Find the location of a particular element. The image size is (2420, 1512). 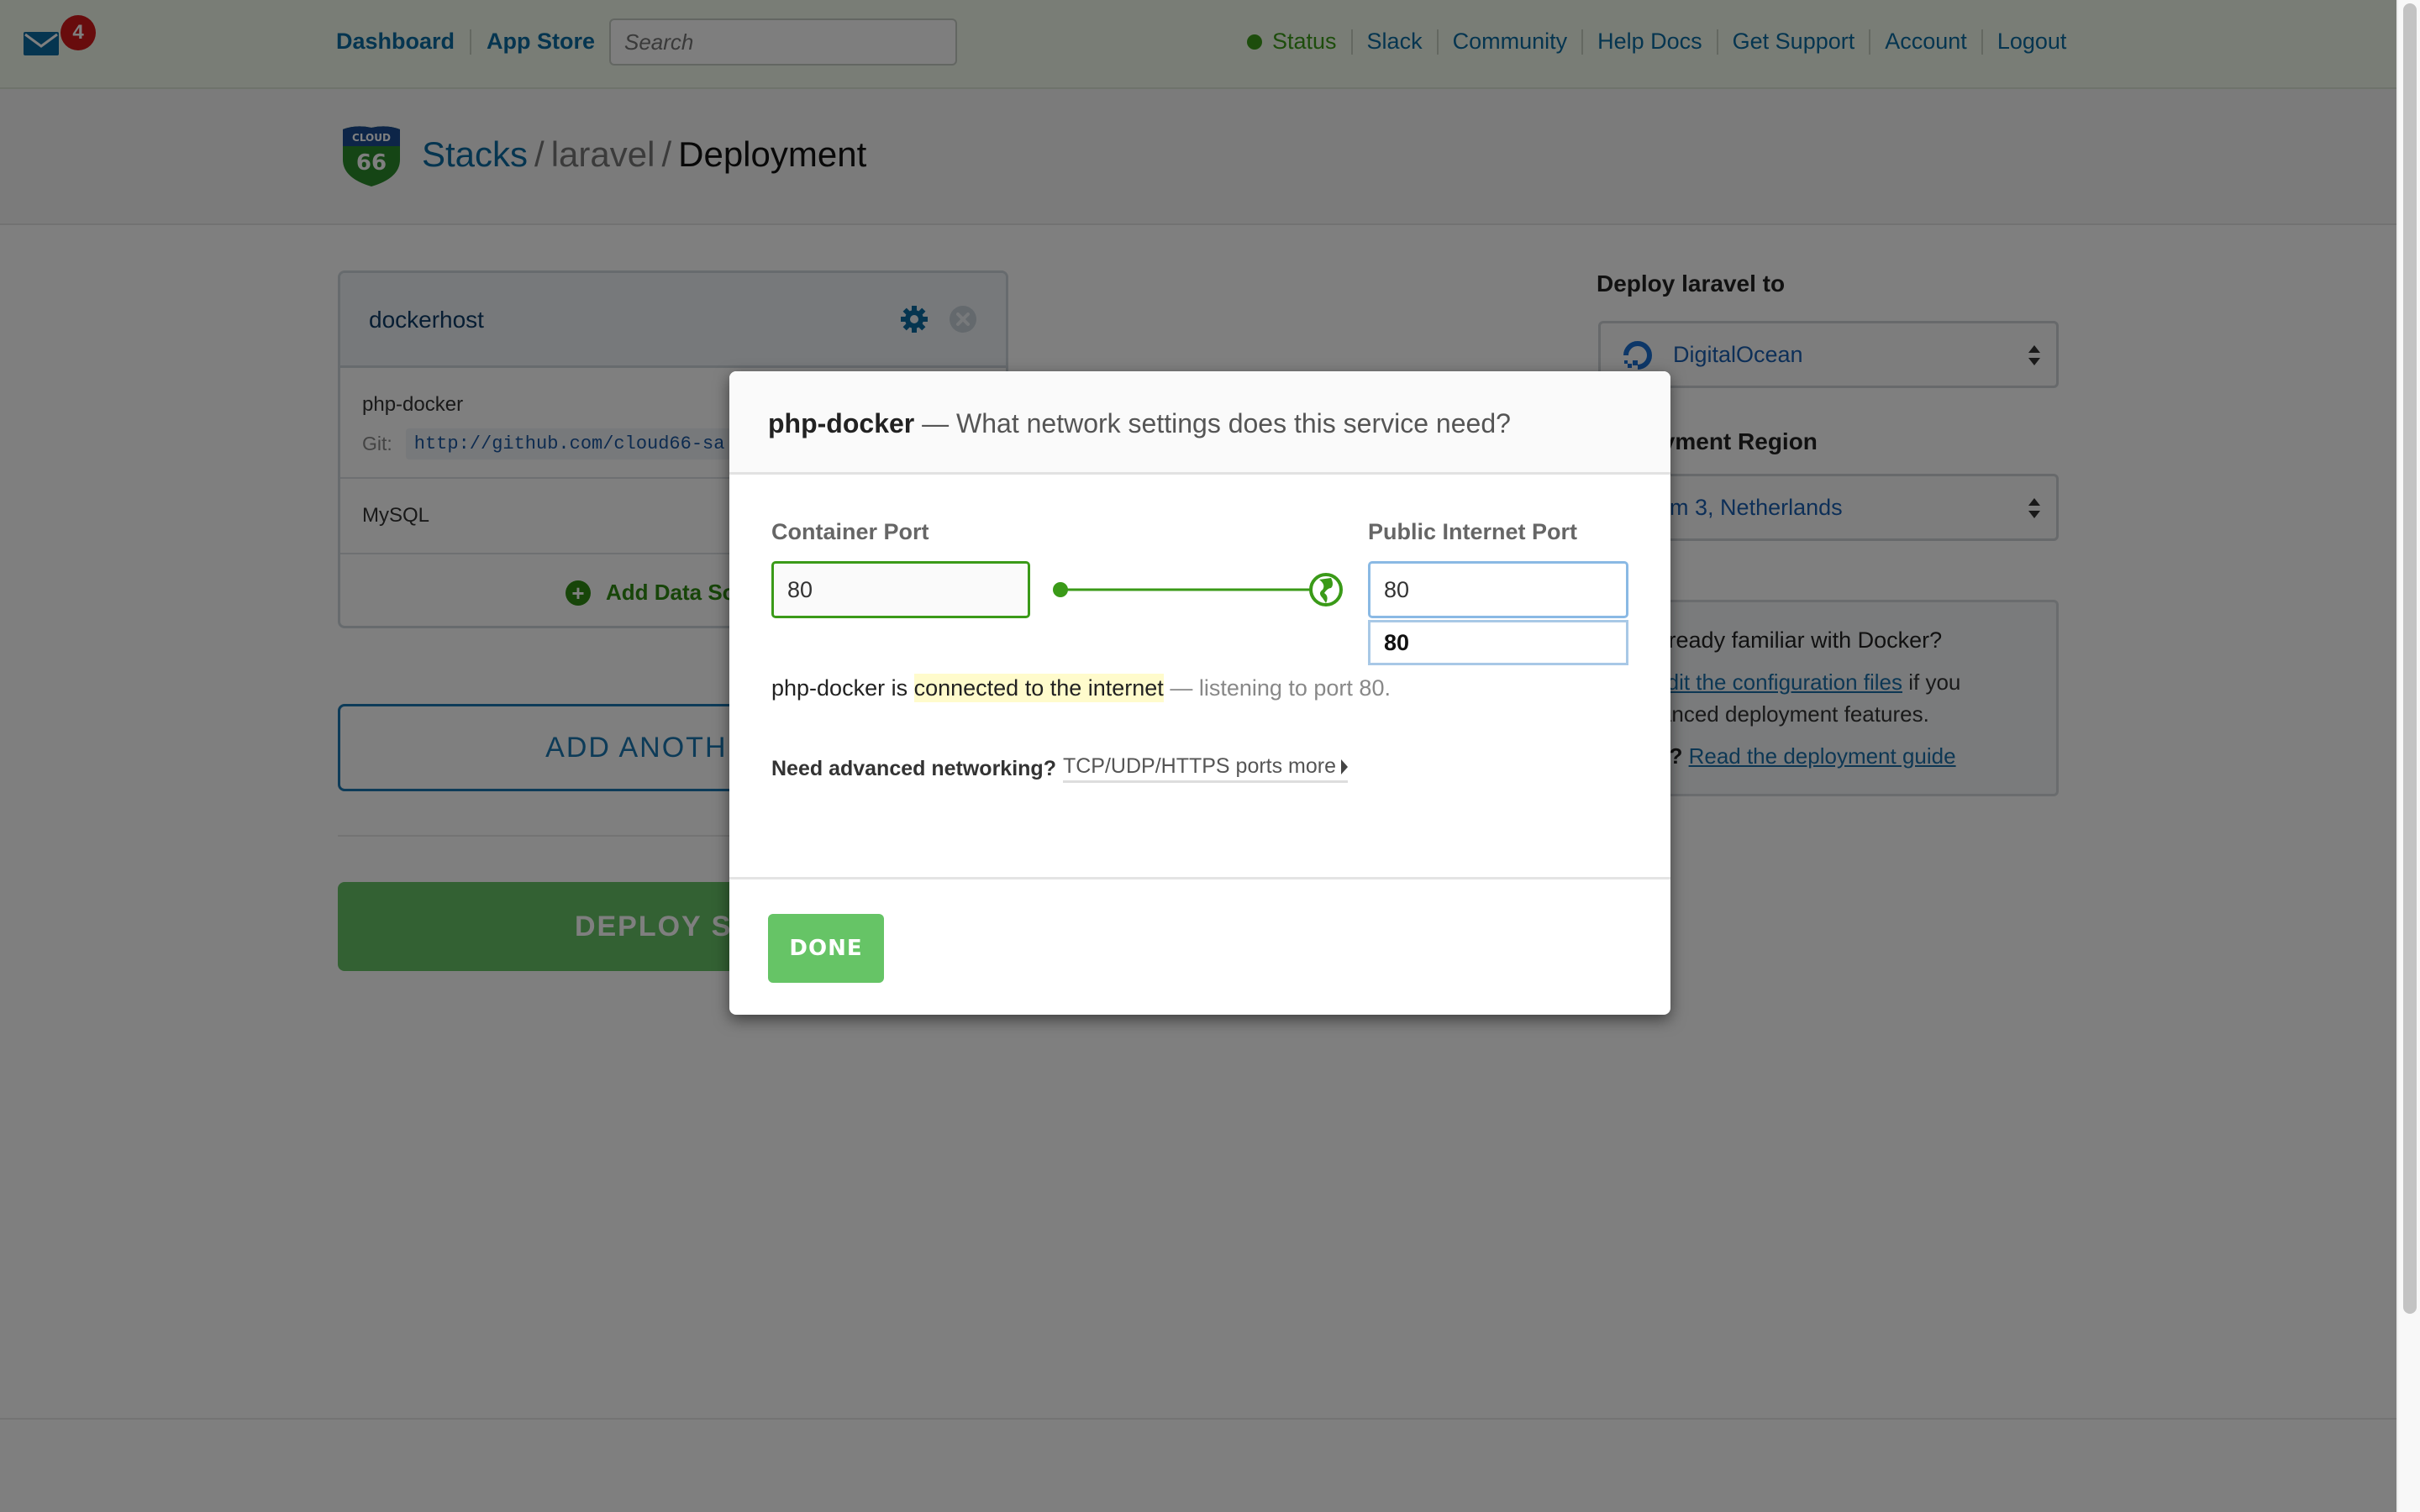

public-port-input is located at coordinates (1498, 589).